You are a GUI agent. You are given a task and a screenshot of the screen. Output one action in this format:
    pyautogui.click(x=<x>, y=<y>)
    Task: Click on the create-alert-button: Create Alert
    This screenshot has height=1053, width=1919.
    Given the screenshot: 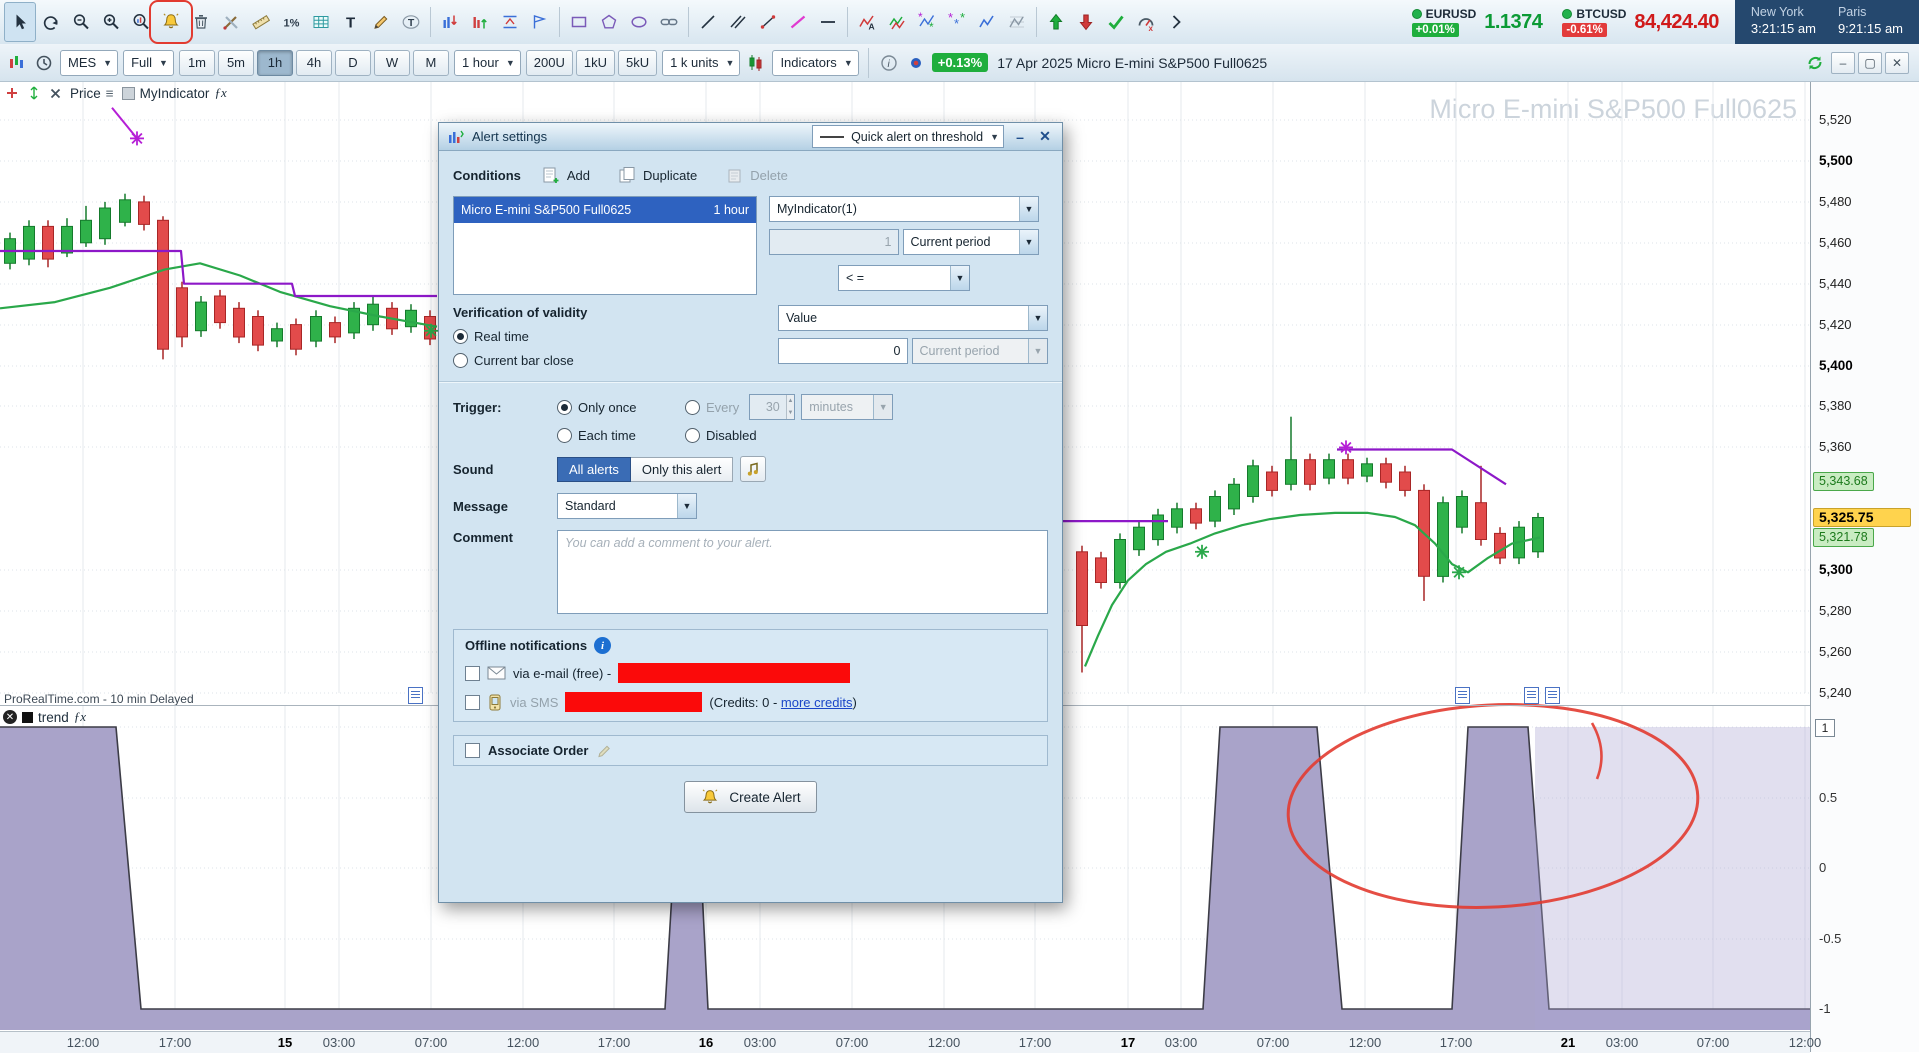 What is the action you would take?
    pyautogui.click(x=750, y=797)
    